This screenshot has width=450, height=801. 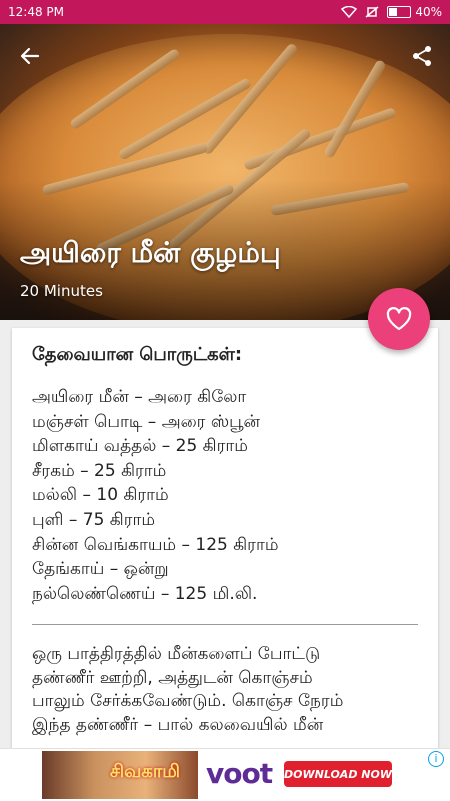 I want to click on ingredient-item: மஞ்சள் பொடி – அரை ஸ்பூன், so click(x=146, y=421).